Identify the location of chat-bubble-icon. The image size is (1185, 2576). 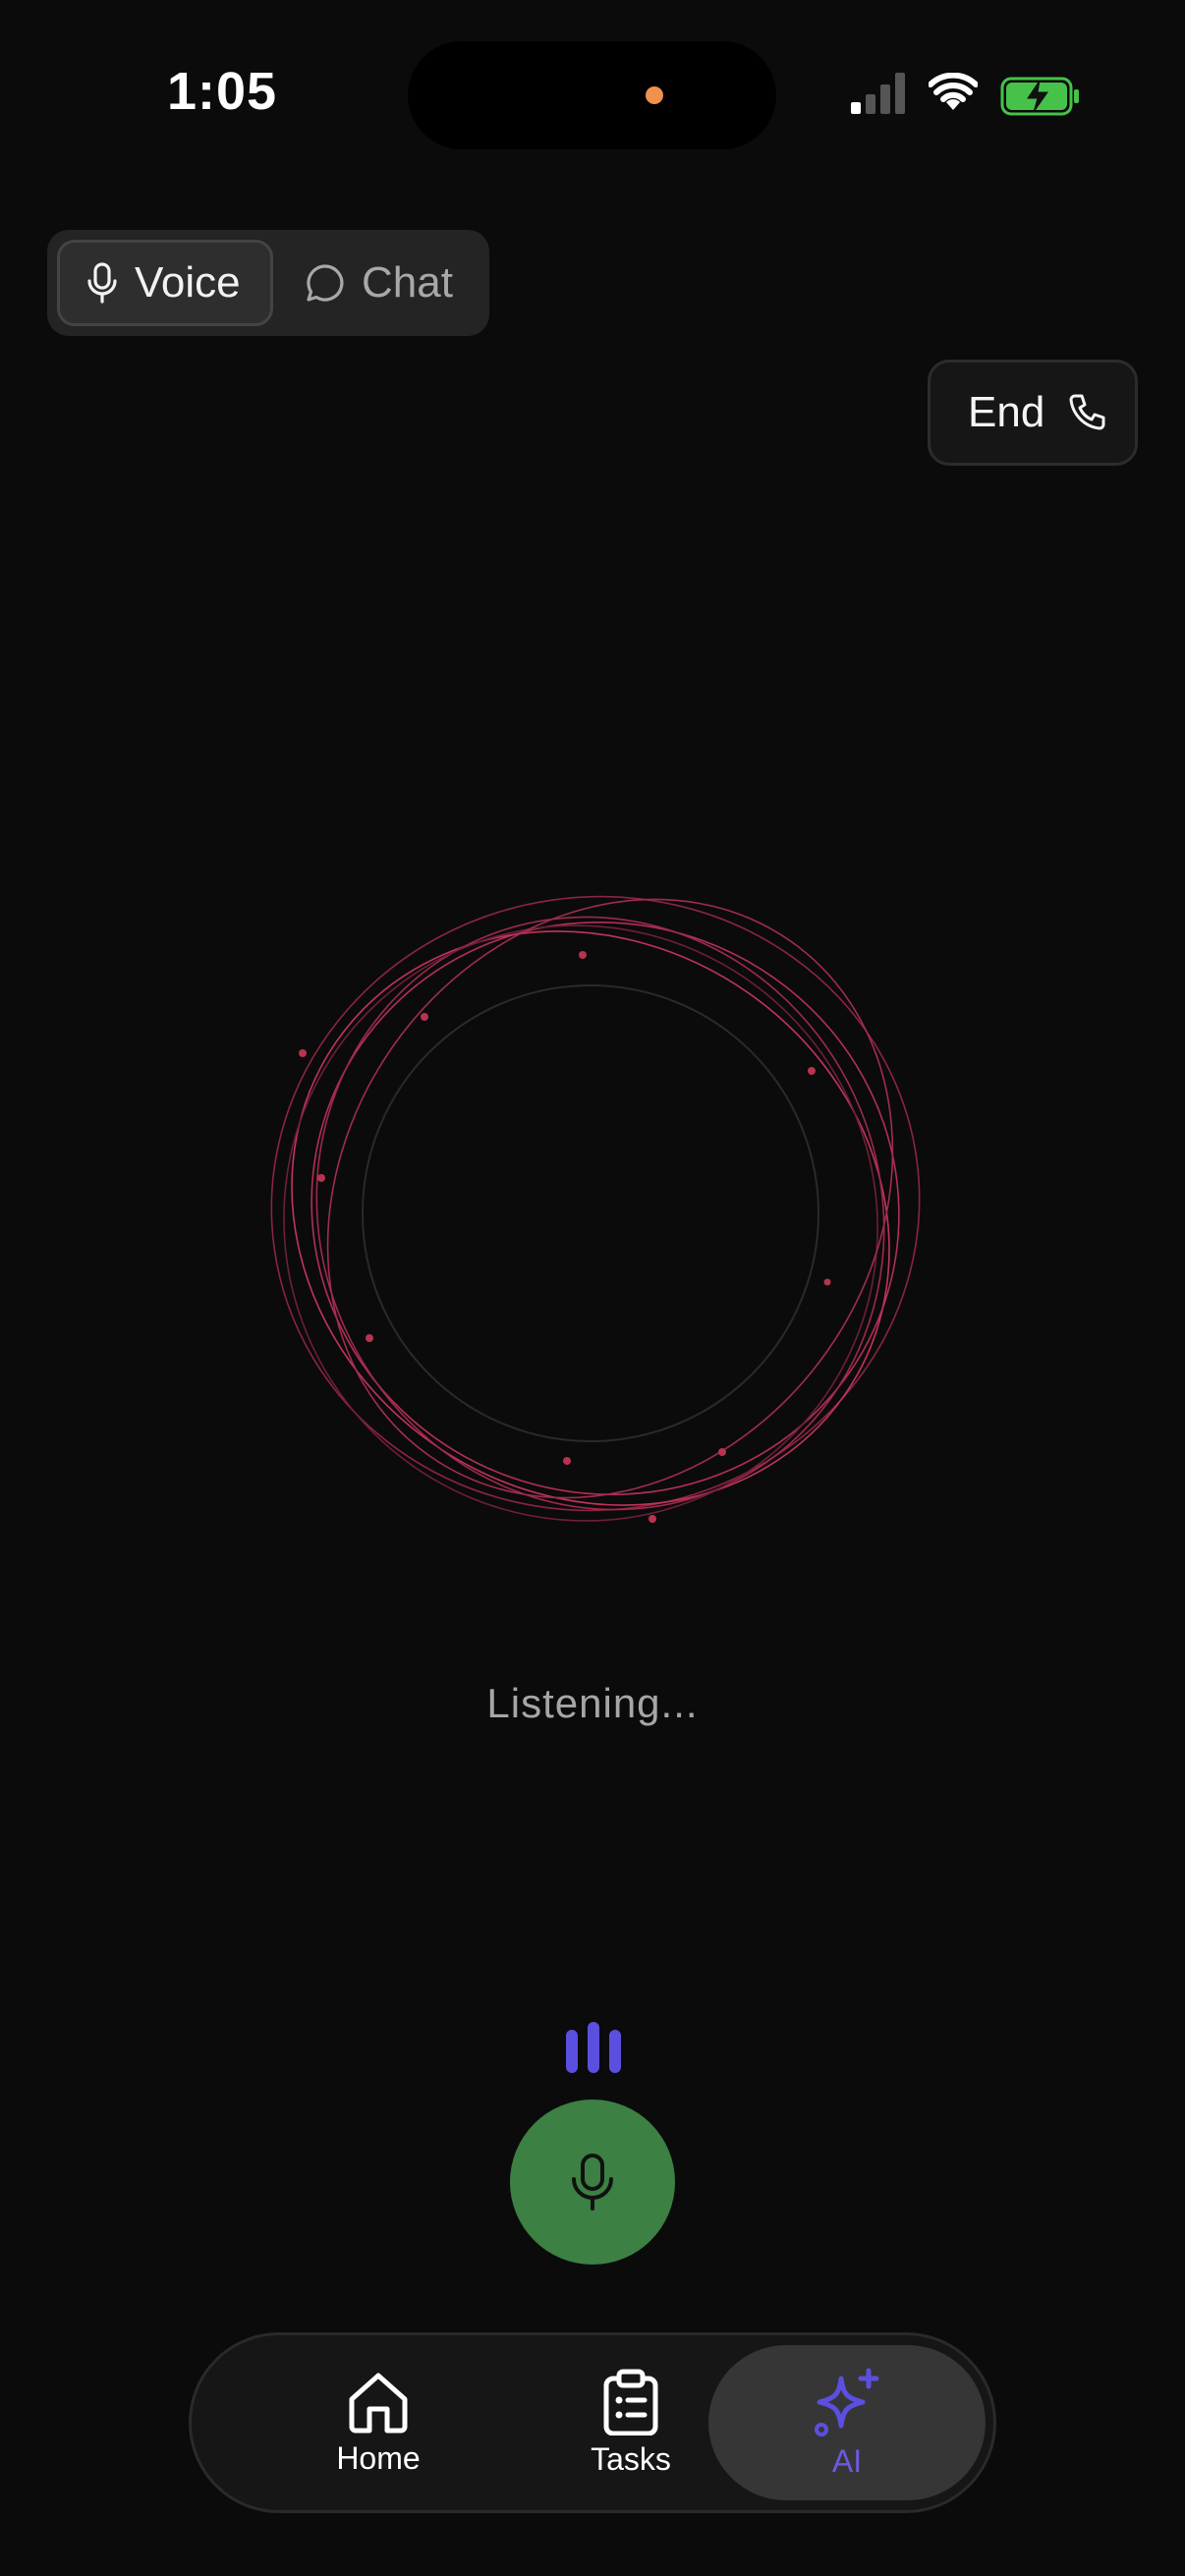
(325, 283).